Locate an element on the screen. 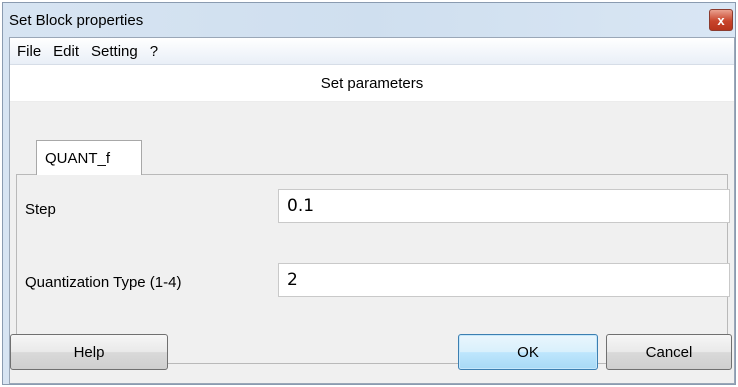 The image size is (738, 387). help-button-label: Help is located at coordinates (89, 352).